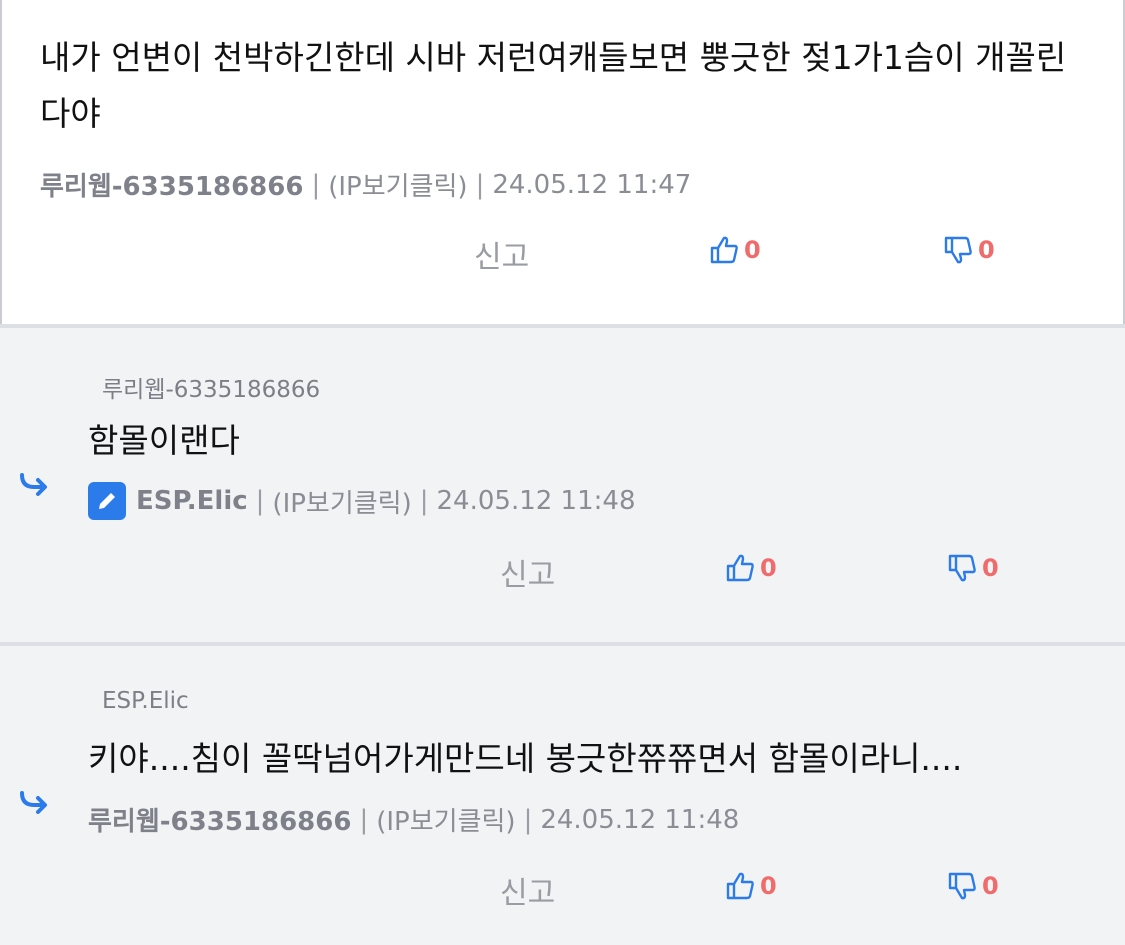 The width and height of the screenshot is (1125, 945). What do you see at coordinates (145, 701) in the screenshot?
I see `reply-target-name: ESP.Elic` at bounding box center [145, 701].